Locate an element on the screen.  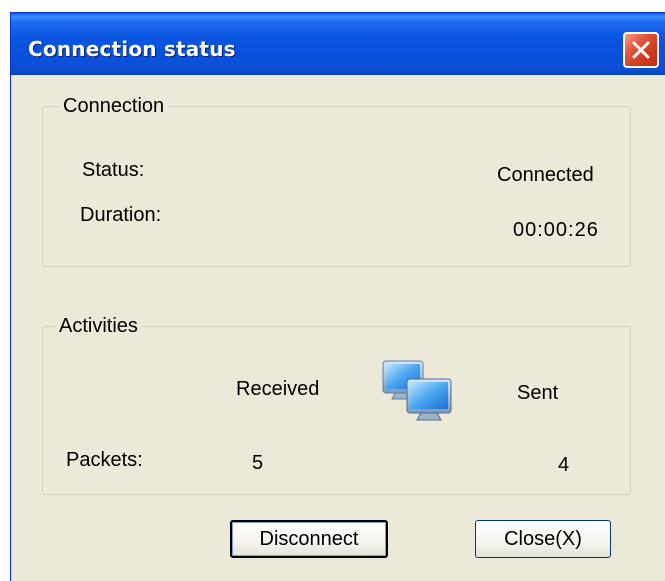
title-bar: Connection status is located at coordinates (338, 44).